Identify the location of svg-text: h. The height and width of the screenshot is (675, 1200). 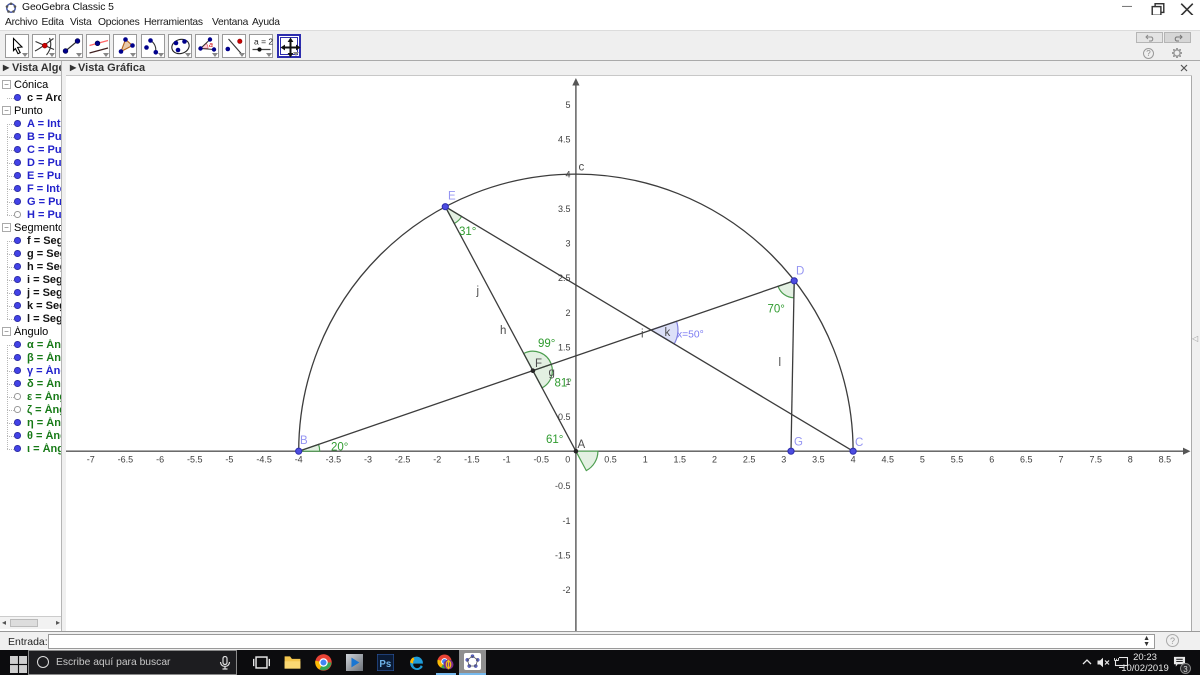
(503, 331).